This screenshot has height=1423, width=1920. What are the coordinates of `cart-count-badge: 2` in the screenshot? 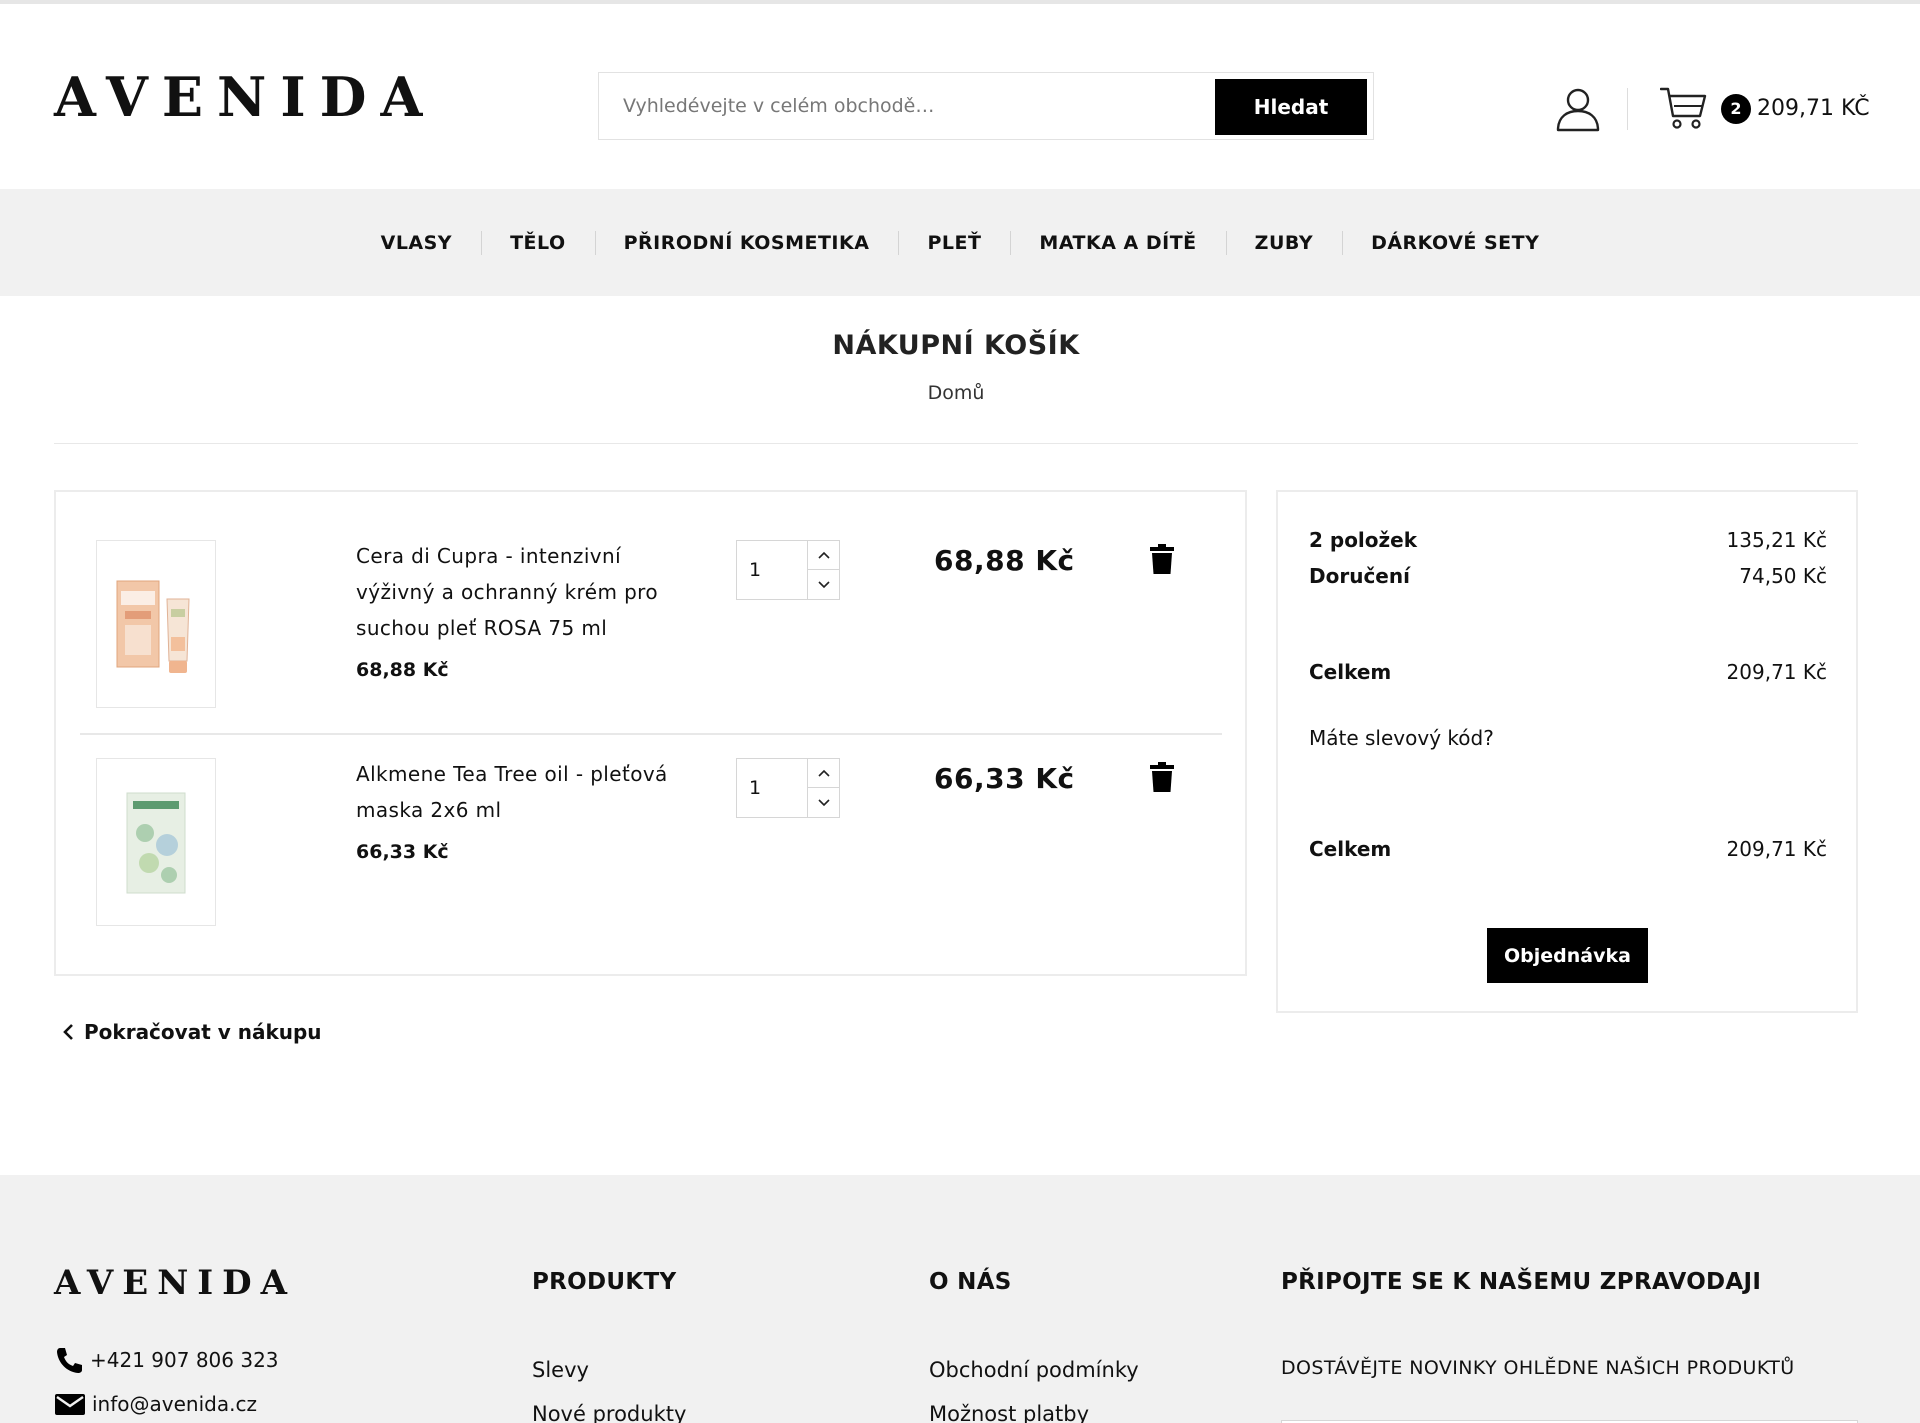 It's located at (1736, 109).